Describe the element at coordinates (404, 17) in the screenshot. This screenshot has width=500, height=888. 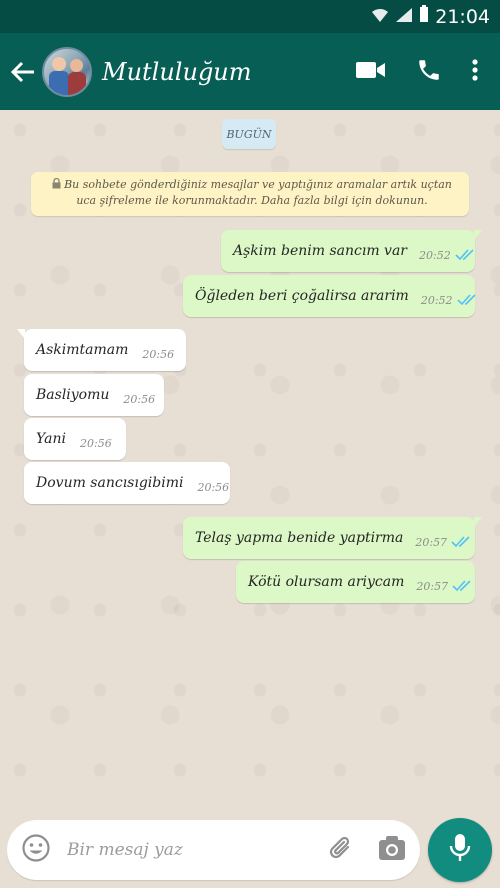
I see `signal-icon` at that location.